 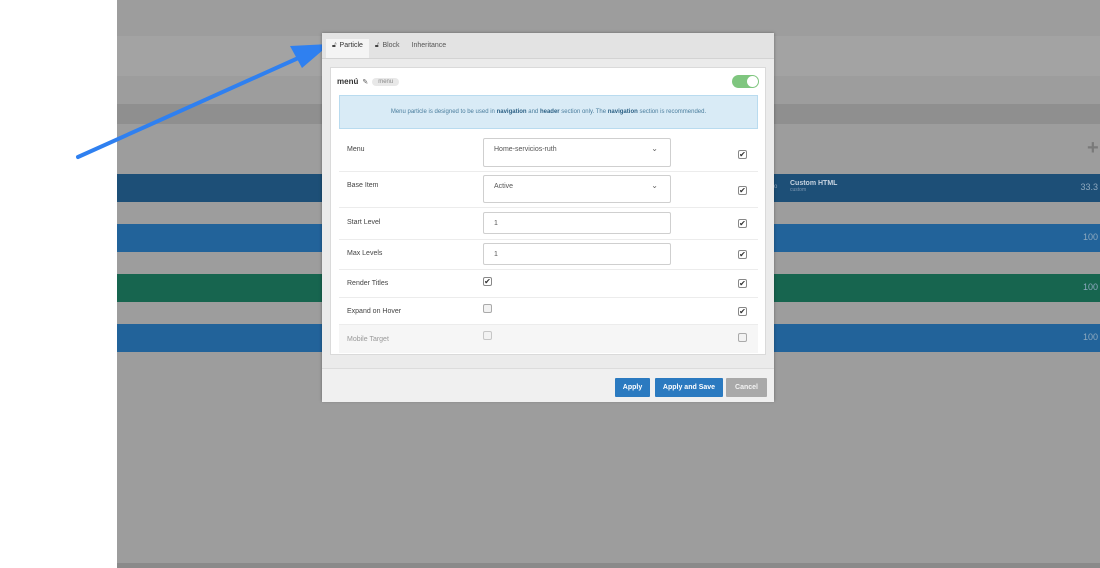 I want to click on field-label: Expand on Hover, so click(x=374, y=311).